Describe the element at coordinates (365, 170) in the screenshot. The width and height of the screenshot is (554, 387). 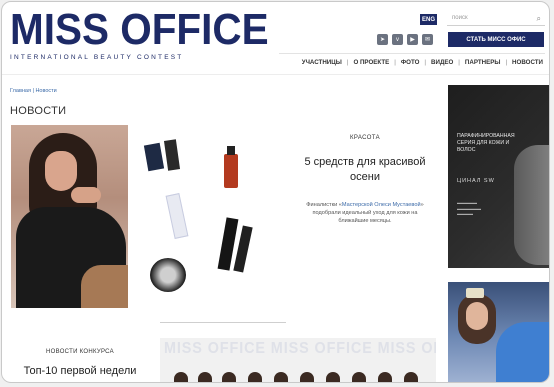
I see `article-title: 5 средств для красивой осени` at that location.